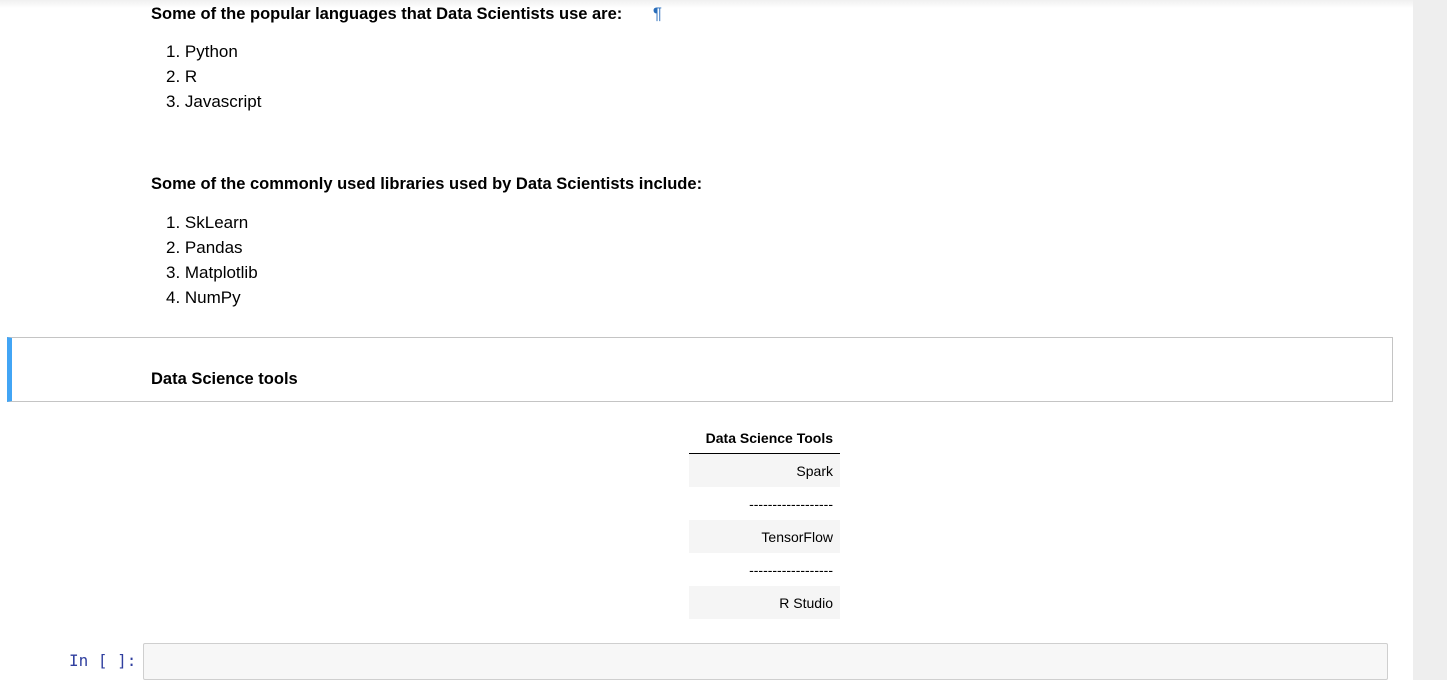  I want to click on list-item: 2. Pandas, so click(204, 247).